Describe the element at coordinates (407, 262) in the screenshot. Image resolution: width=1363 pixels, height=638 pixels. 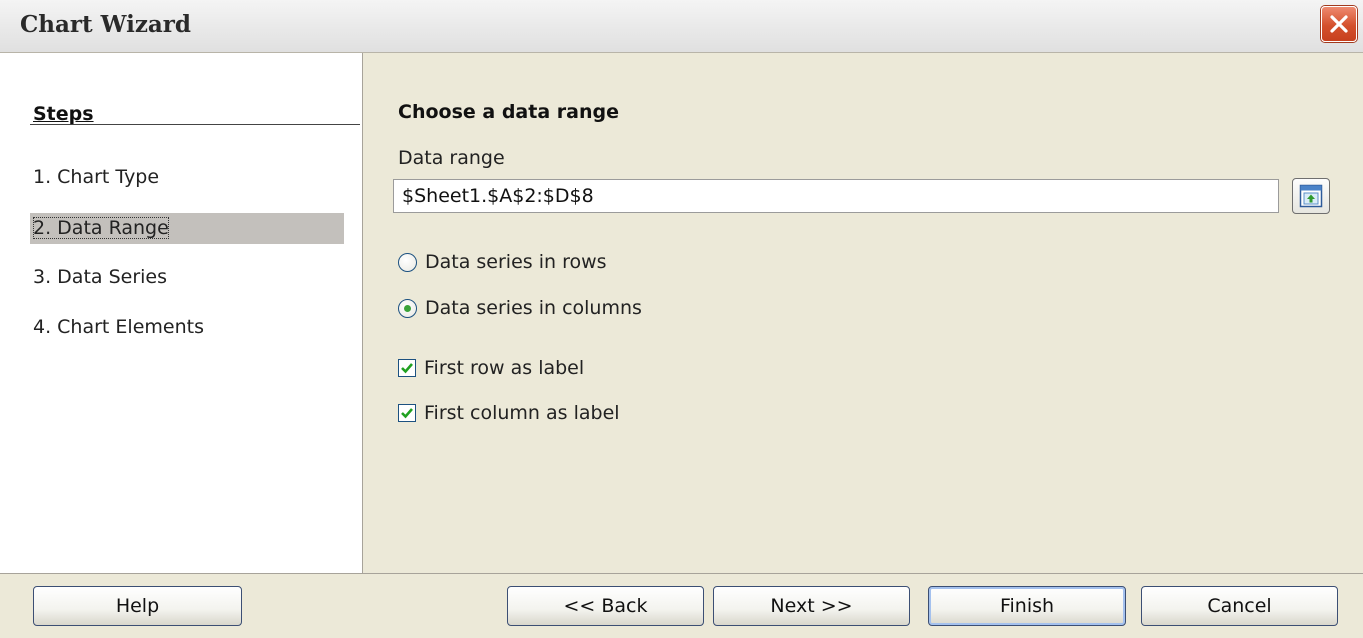
I see `radio-unchecked-icon` at that location.